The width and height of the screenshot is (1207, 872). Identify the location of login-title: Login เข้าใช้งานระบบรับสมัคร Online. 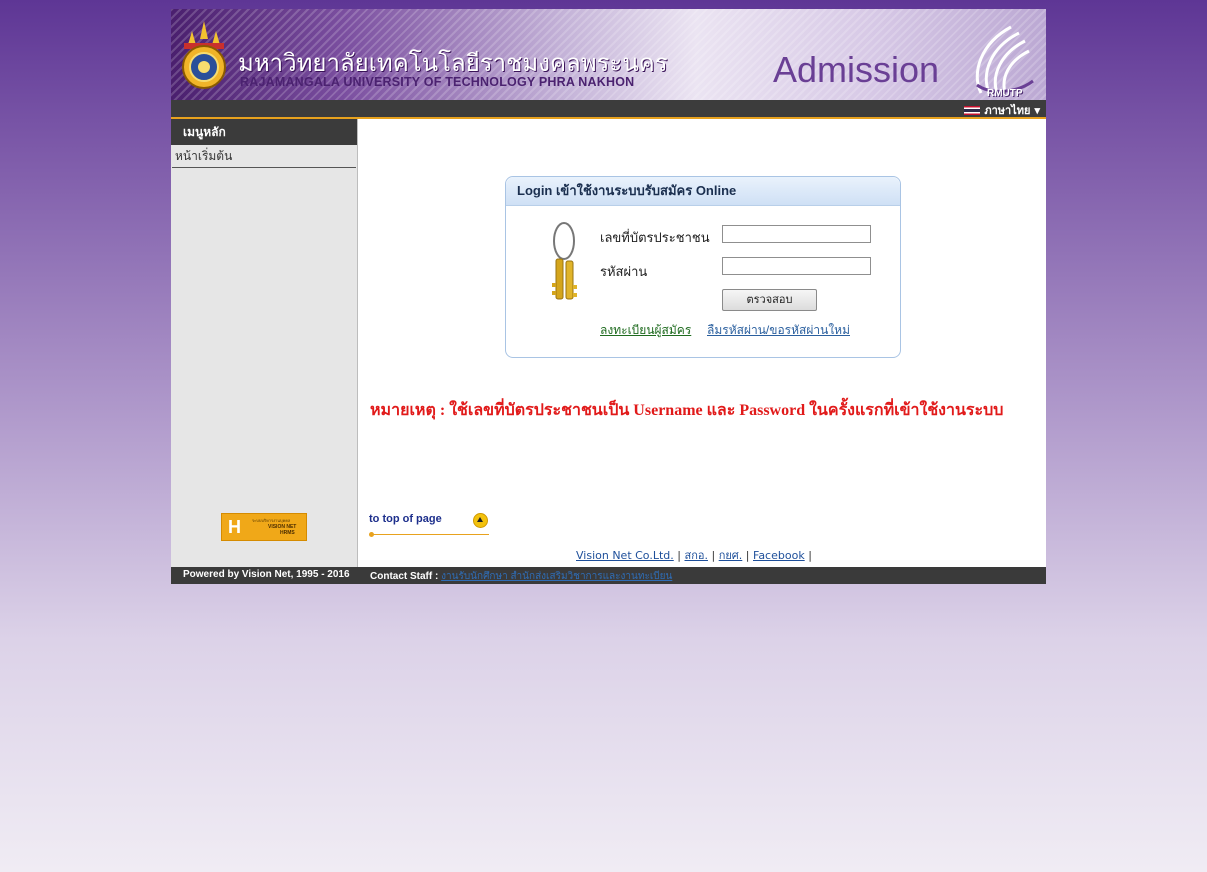
(703, 191).